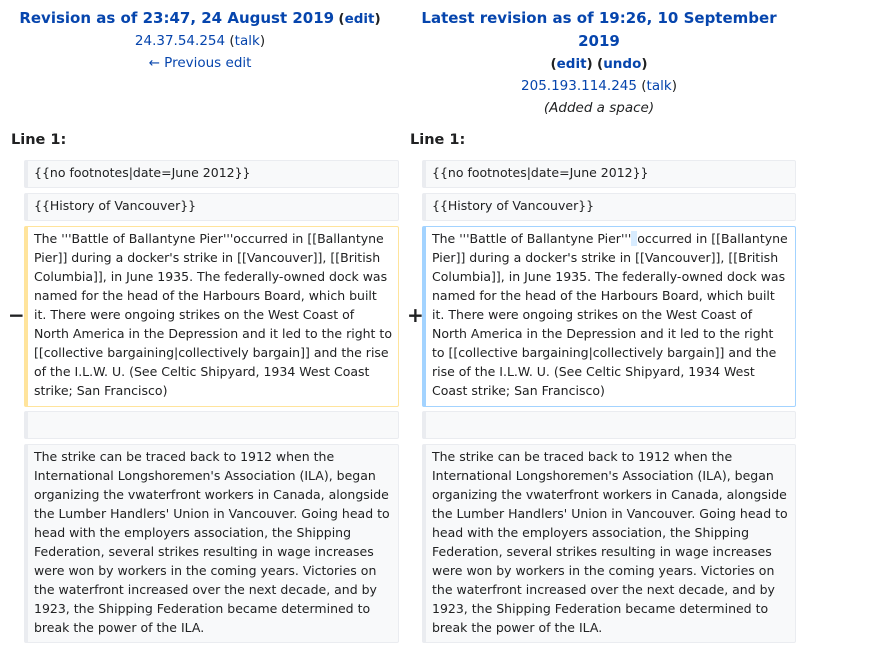 This screenshot has height=648, width=874. I want to click on right-line-number: Line 1:, so click(438, 140).